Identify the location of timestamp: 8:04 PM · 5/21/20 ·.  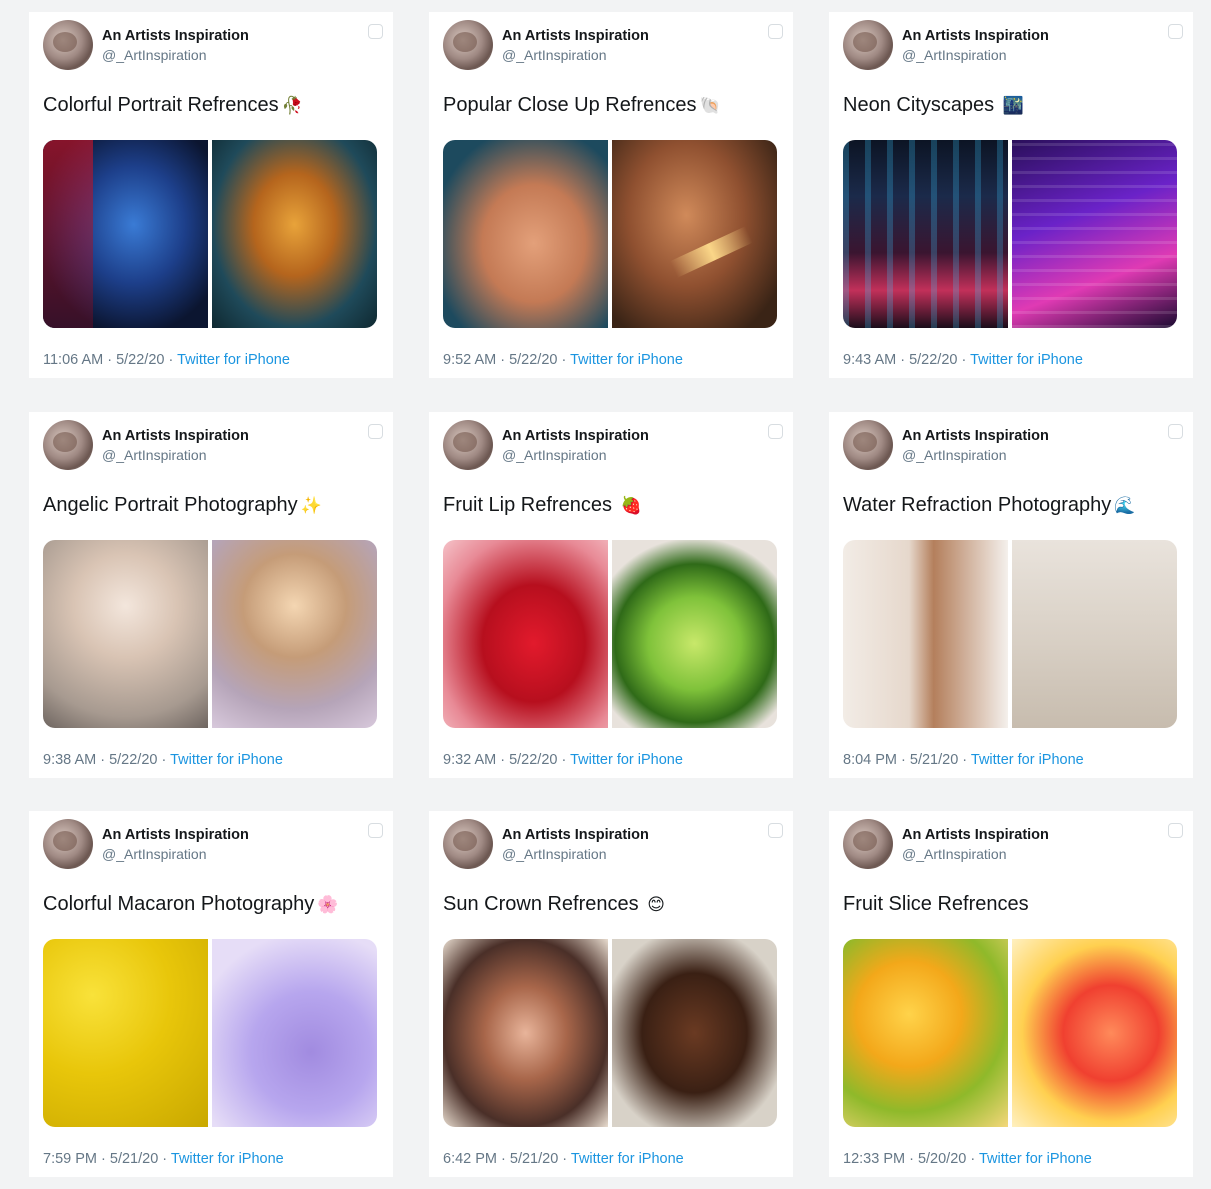
(907, 760).